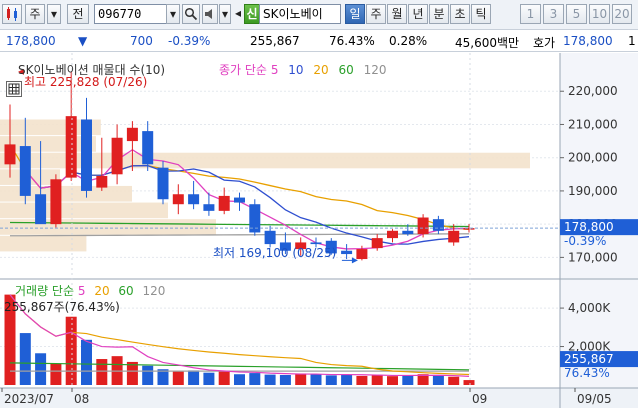 This screenshot has height=408, width=638. Describe the element at coordinates (593, 124) in the screenshot. I see `price-tick-label: 210,000` at that location.